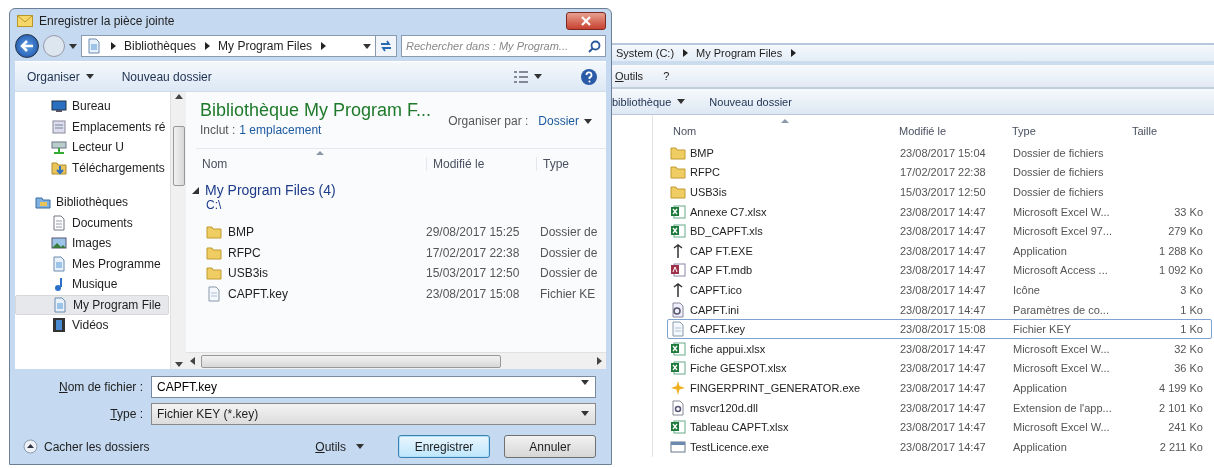  Describe the element at coordinates (92, 304) in the screenshot. I see `nav-item: My Program File` at that location.